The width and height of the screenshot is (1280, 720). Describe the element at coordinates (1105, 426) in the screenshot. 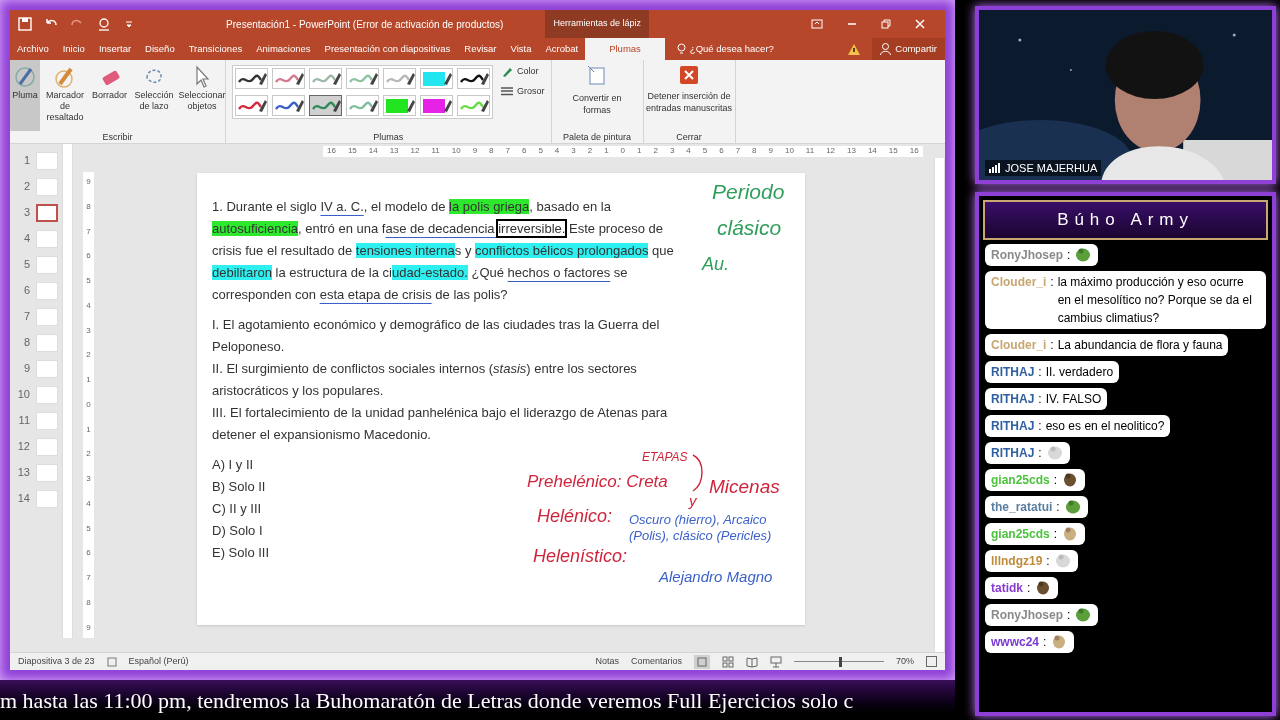

I see `chat-text: eso es en el neolitico?` at that location.